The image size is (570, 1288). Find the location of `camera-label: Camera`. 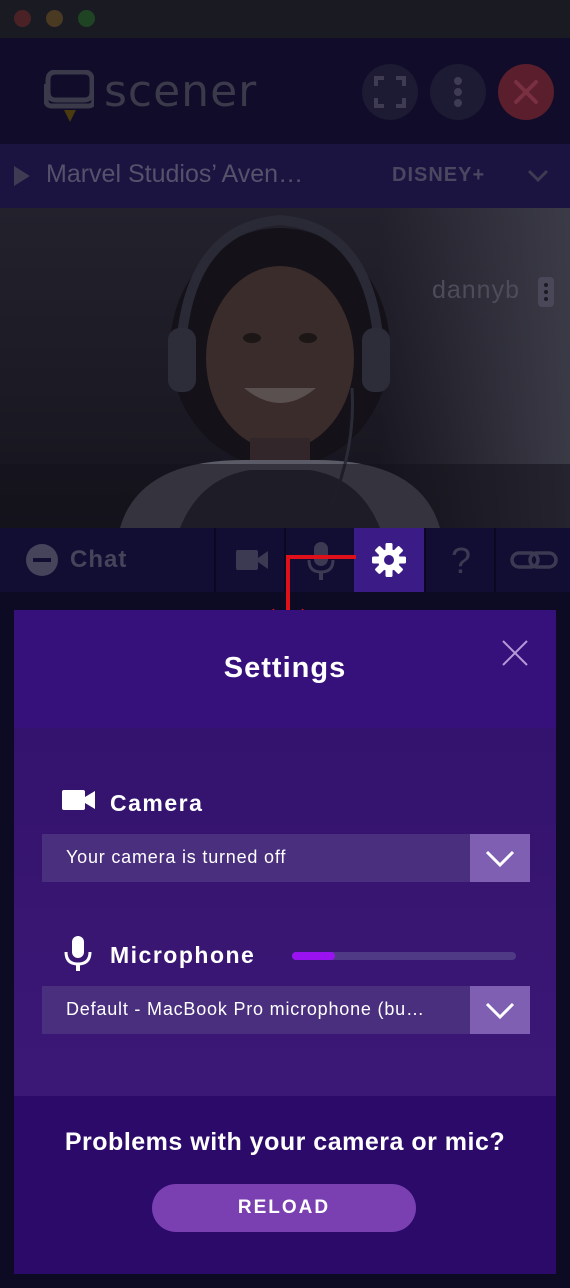

camera-label: Camera is located at coordinates (157, 803).